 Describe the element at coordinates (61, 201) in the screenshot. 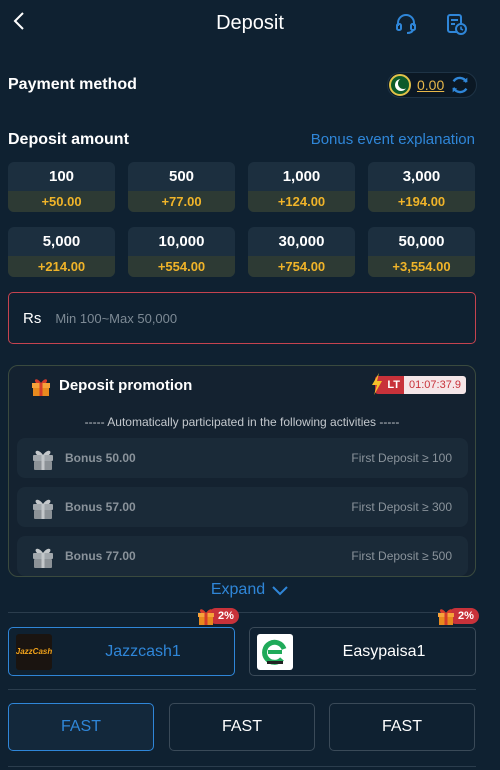

I see `amount-bonus: +50.00` at that location.